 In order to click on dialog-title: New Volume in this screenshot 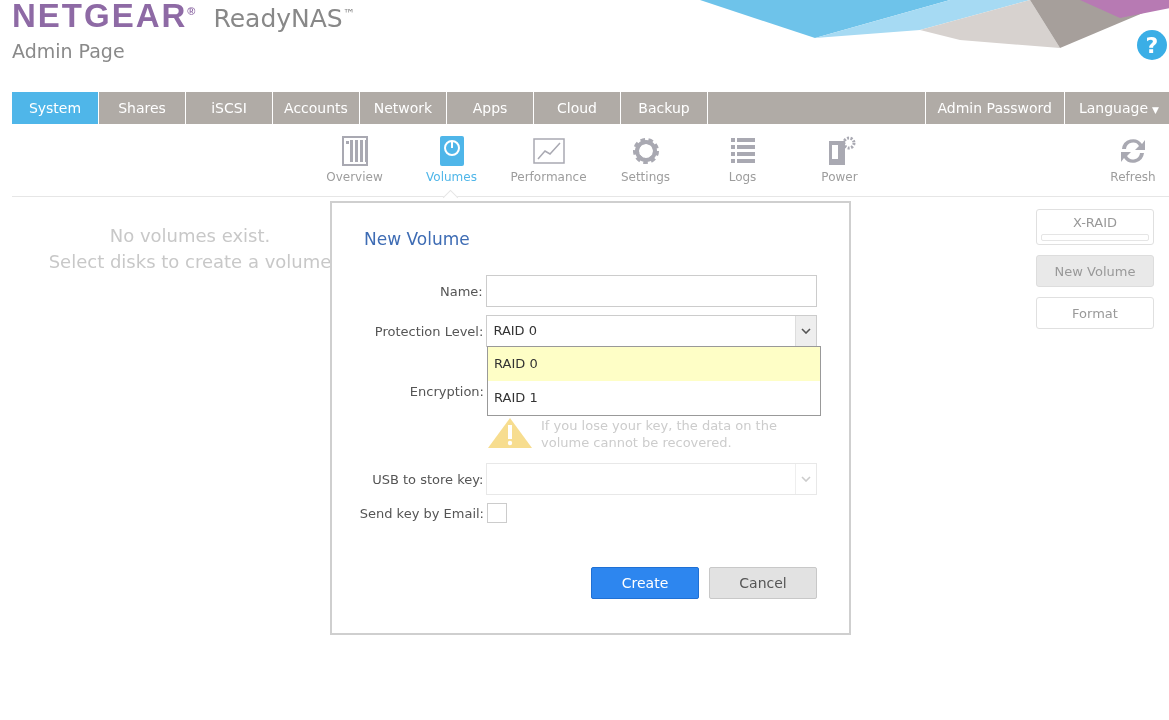, I will do `click(417, 239)`.